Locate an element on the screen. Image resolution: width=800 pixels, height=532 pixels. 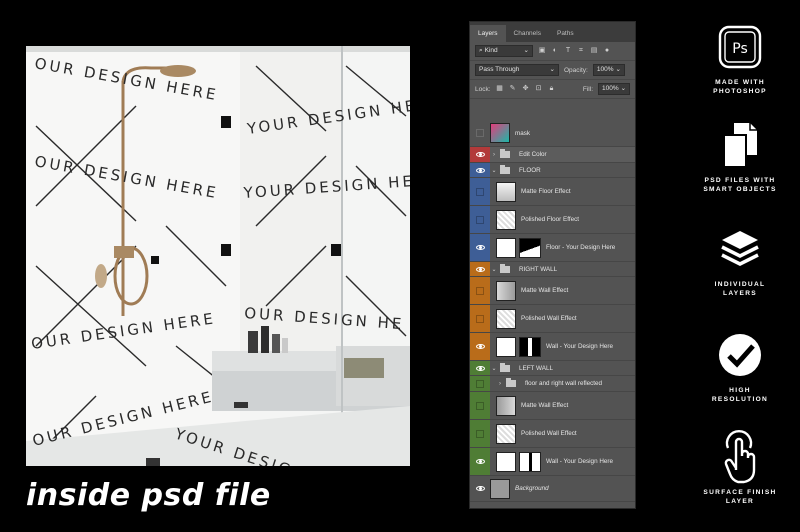
layer-group-row: › floor and right wall reflected is located at coordinates (552, 384).